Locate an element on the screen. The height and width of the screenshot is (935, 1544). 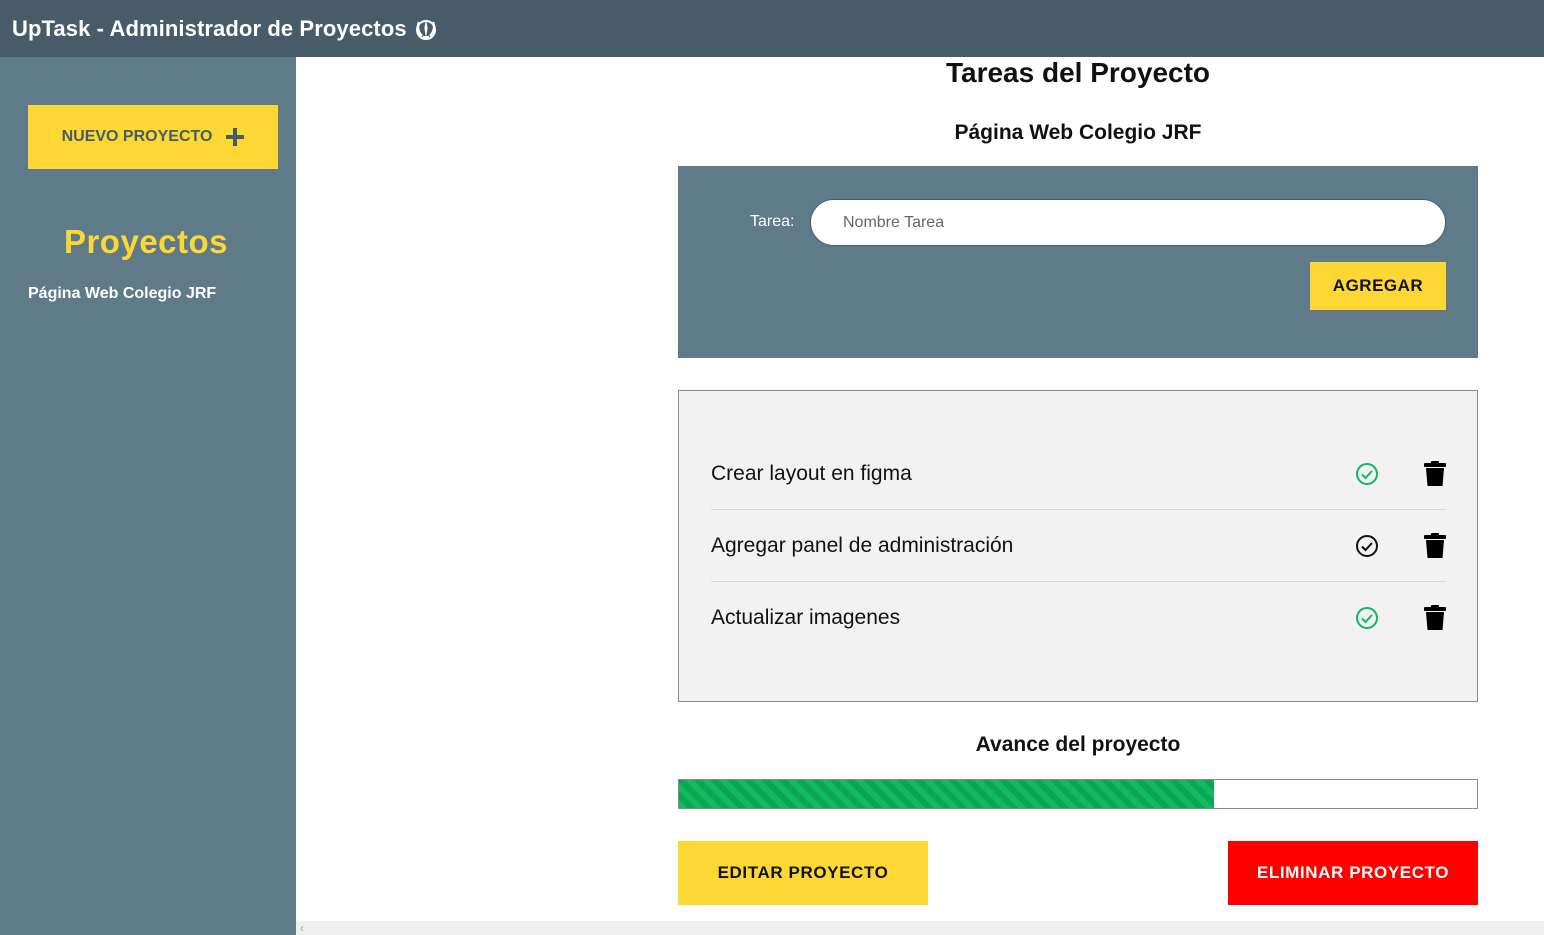
jedi-order-icon is located at coordinates (426, 29).